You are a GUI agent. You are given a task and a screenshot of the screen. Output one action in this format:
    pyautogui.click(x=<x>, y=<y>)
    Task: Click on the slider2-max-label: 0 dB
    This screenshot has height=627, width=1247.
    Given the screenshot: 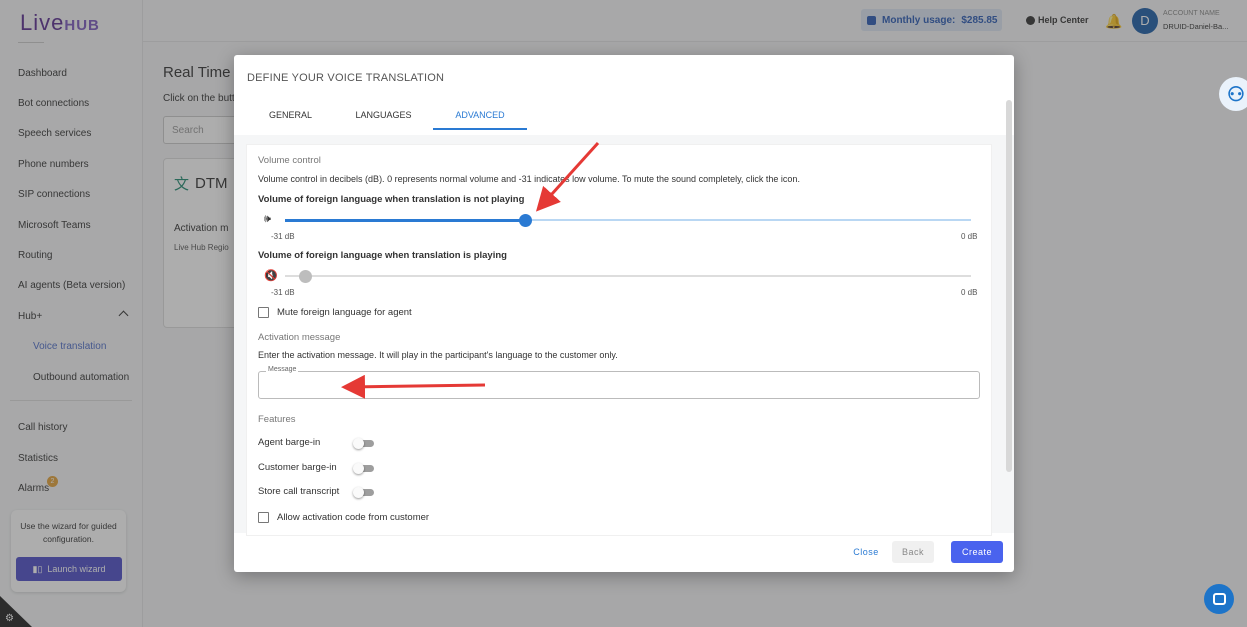 What is the action you would take?
    pyautogui.click(x=969, y=292)
    